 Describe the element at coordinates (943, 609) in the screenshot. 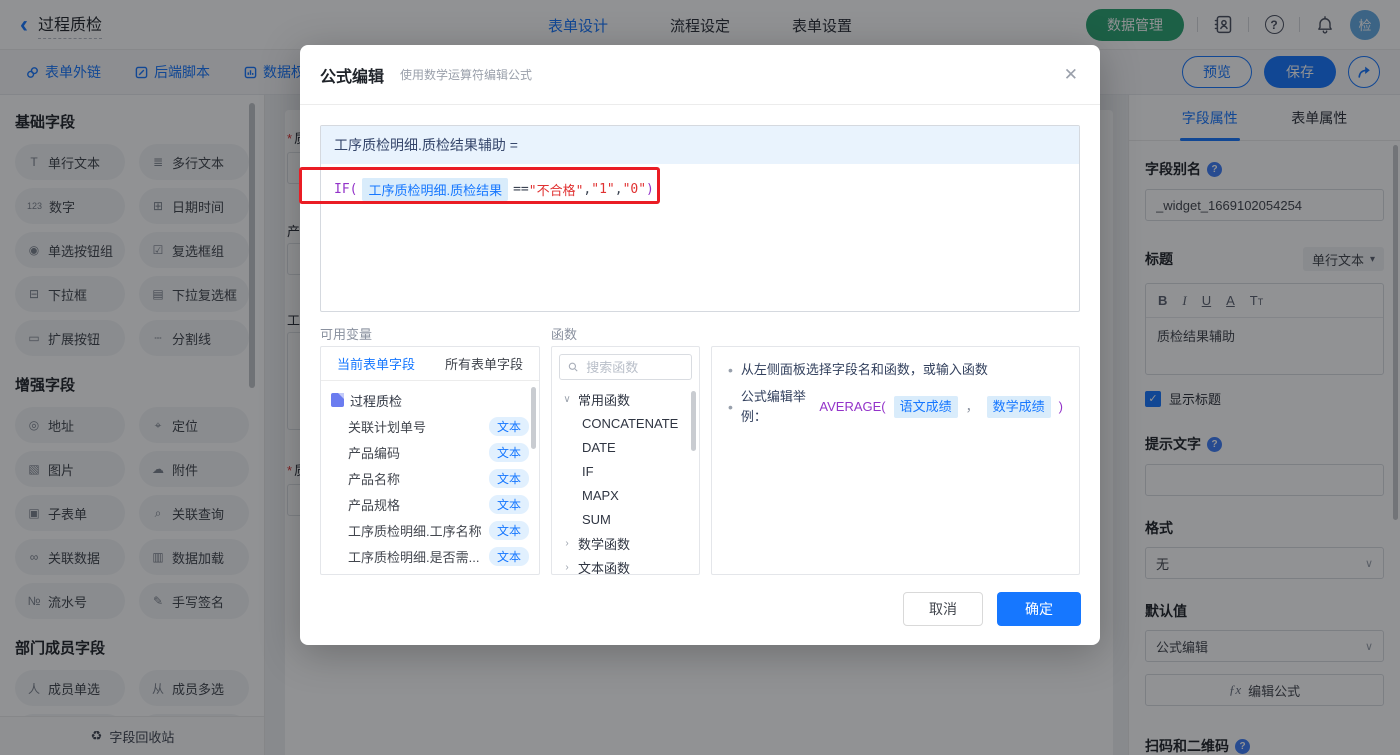

I see `cancel-button: 取消` at that location.